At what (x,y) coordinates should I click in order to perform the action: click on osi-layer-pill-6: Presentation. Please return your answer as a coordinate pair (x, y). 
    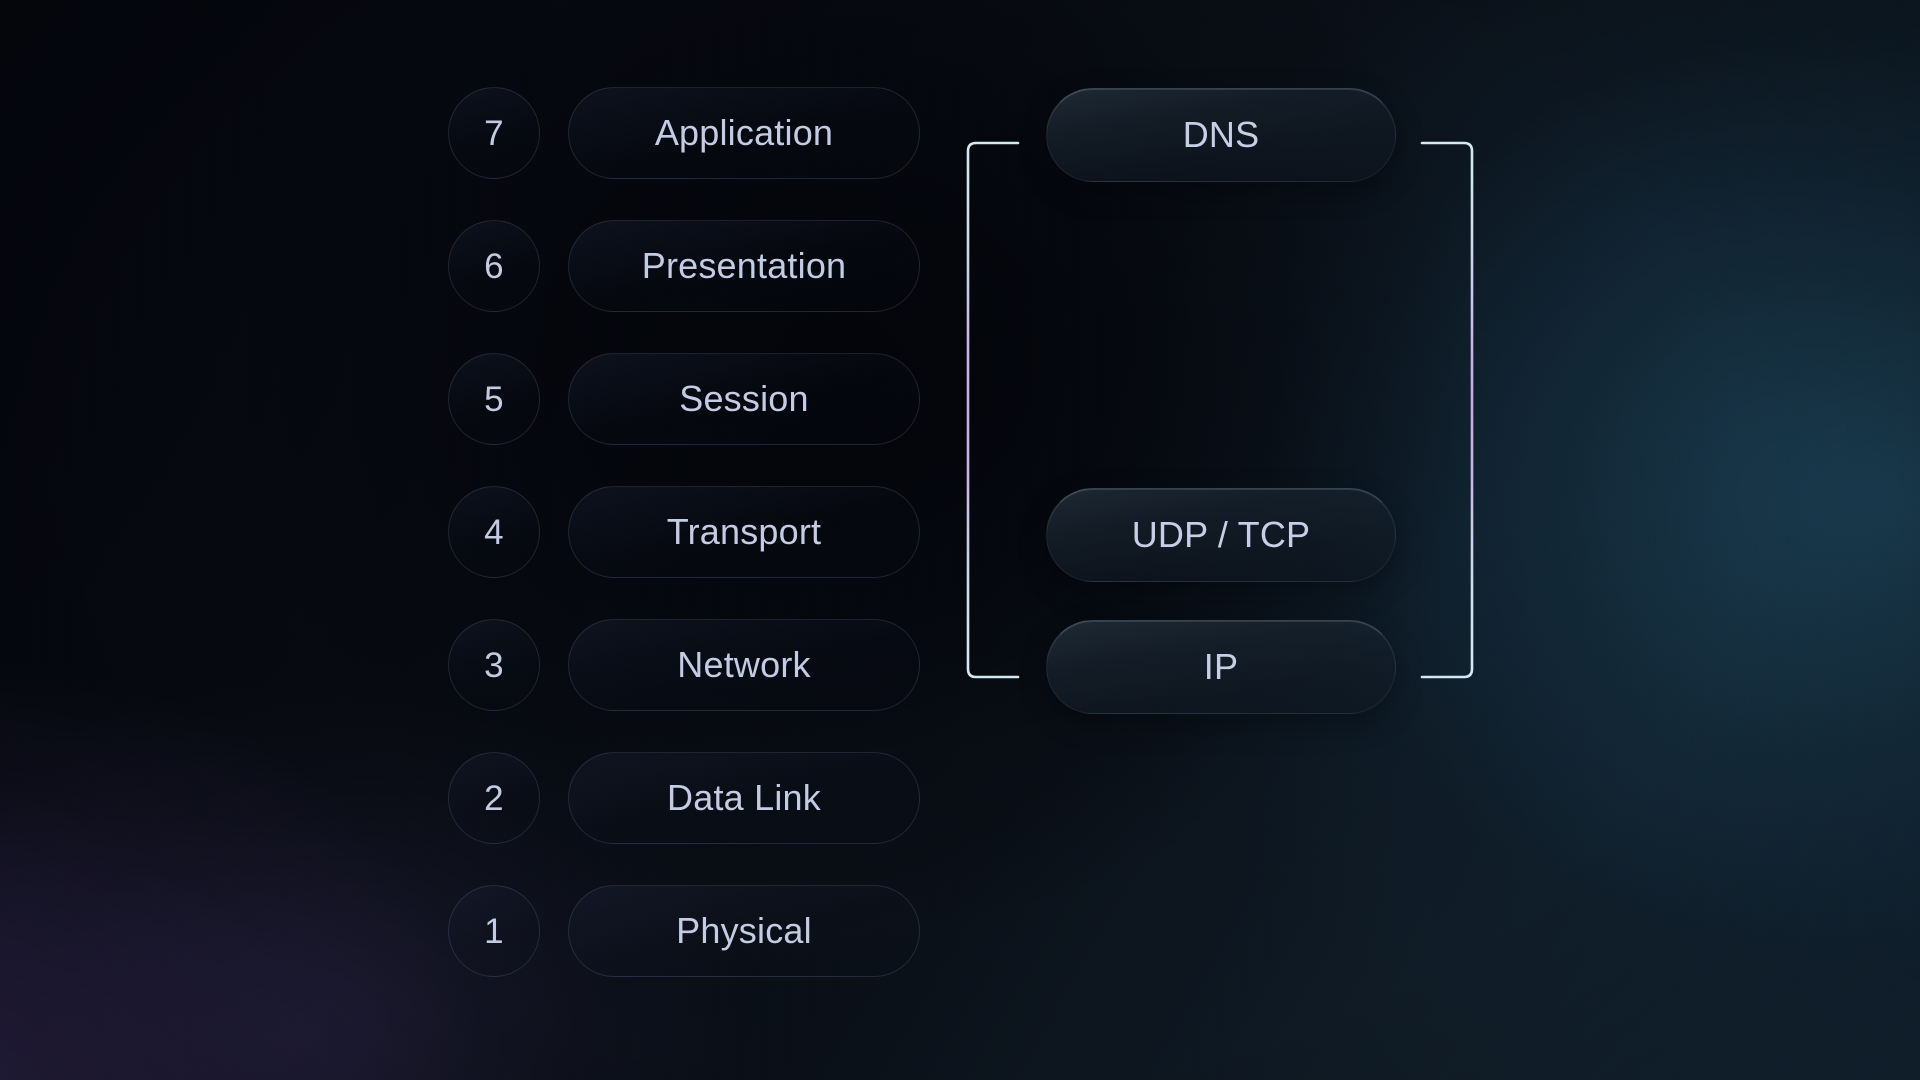
    Looking at the image, I should click on (744, 266).